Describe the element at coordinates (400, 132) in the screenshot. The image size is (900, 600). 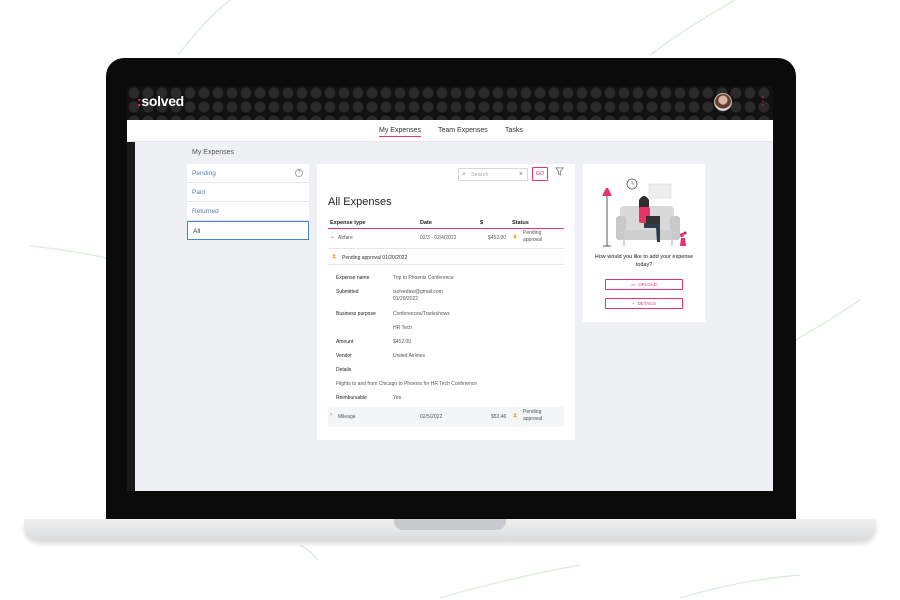
I see `tab-my-expenses: My Expenses` at that location.